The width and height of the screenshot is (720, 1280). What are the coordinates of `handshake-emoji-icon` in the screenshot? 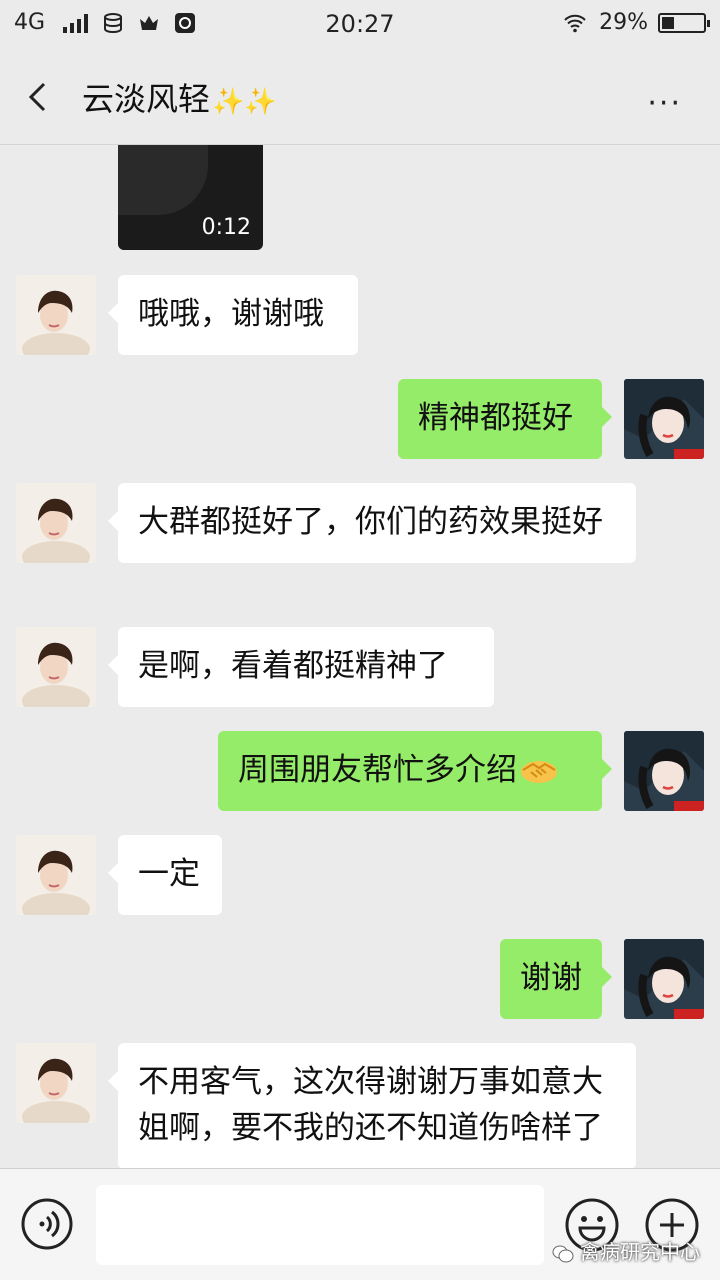 It's located at (539, 771).